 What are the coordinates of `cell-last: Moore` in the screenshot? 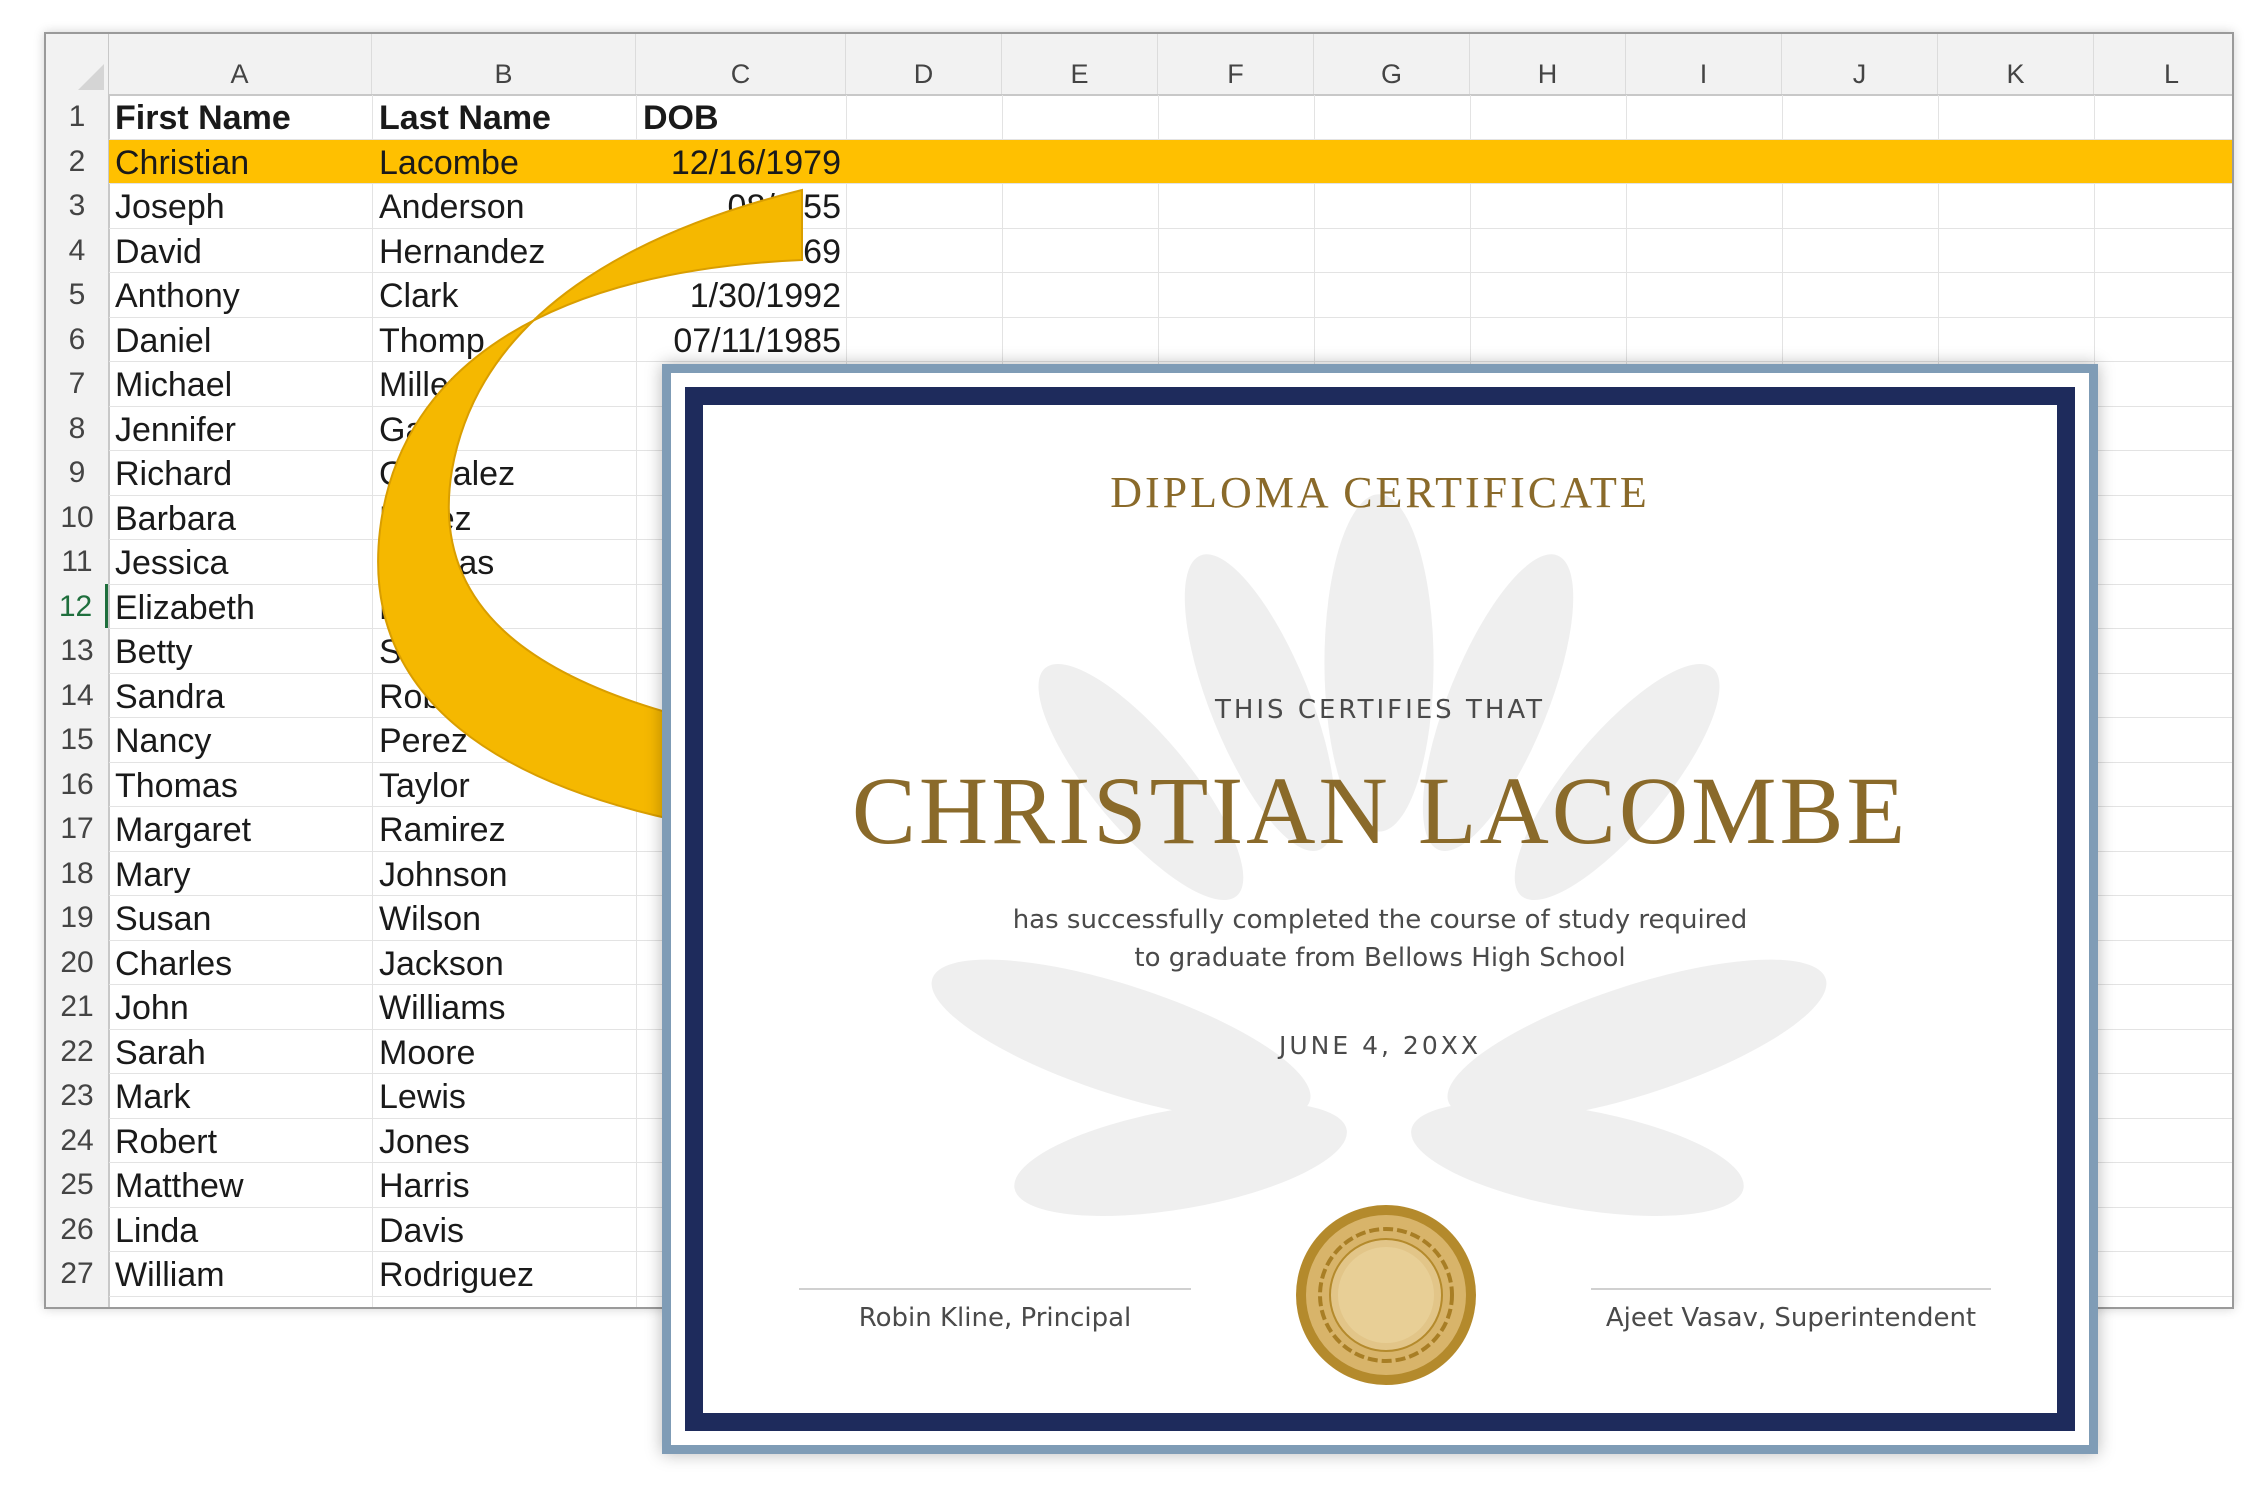 It's located at (505, 1052).